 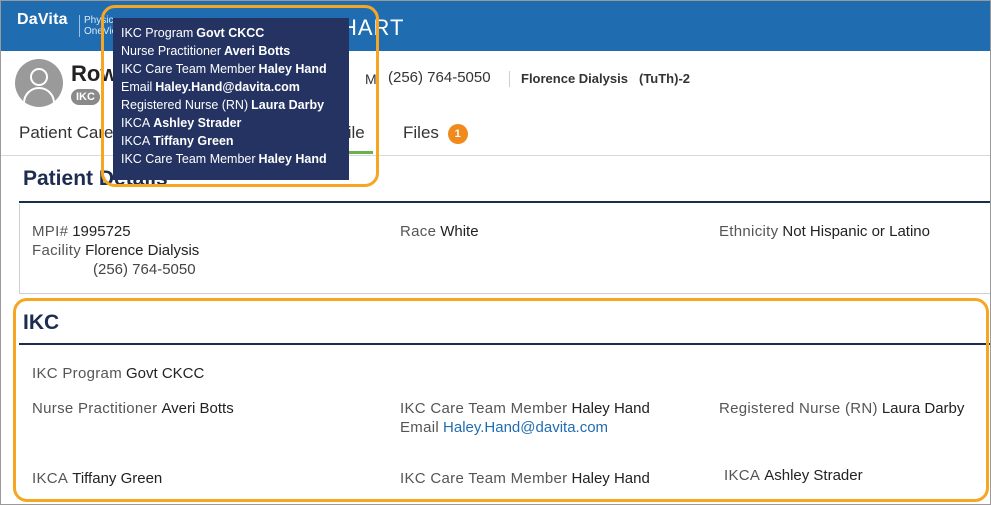 I want to click on tooltip-value: Tiffany Green, so click(x=193, y=141).